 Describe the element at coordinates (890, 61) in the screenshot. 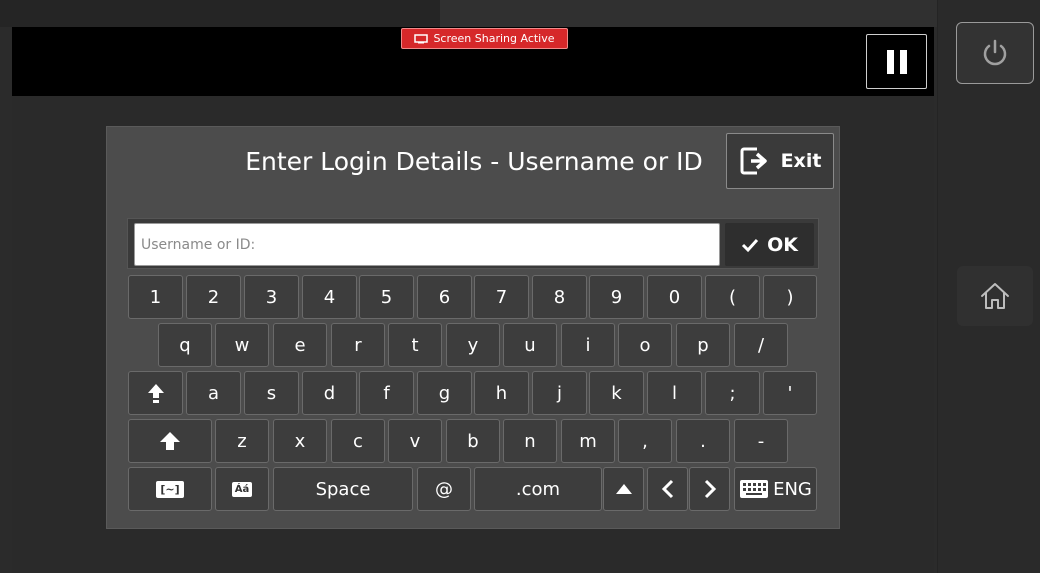

I see `pause-icon` at that location.